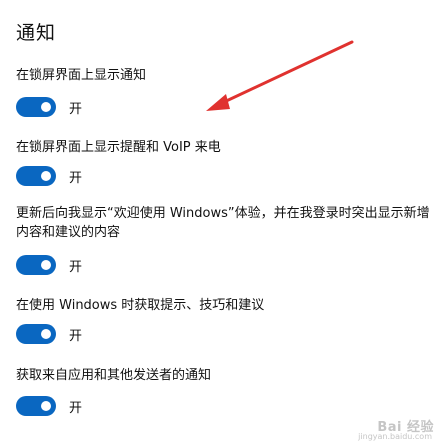 The image size is (440, 441). I want to click on toggle-lock-screen-notifications, so click(36, 107).